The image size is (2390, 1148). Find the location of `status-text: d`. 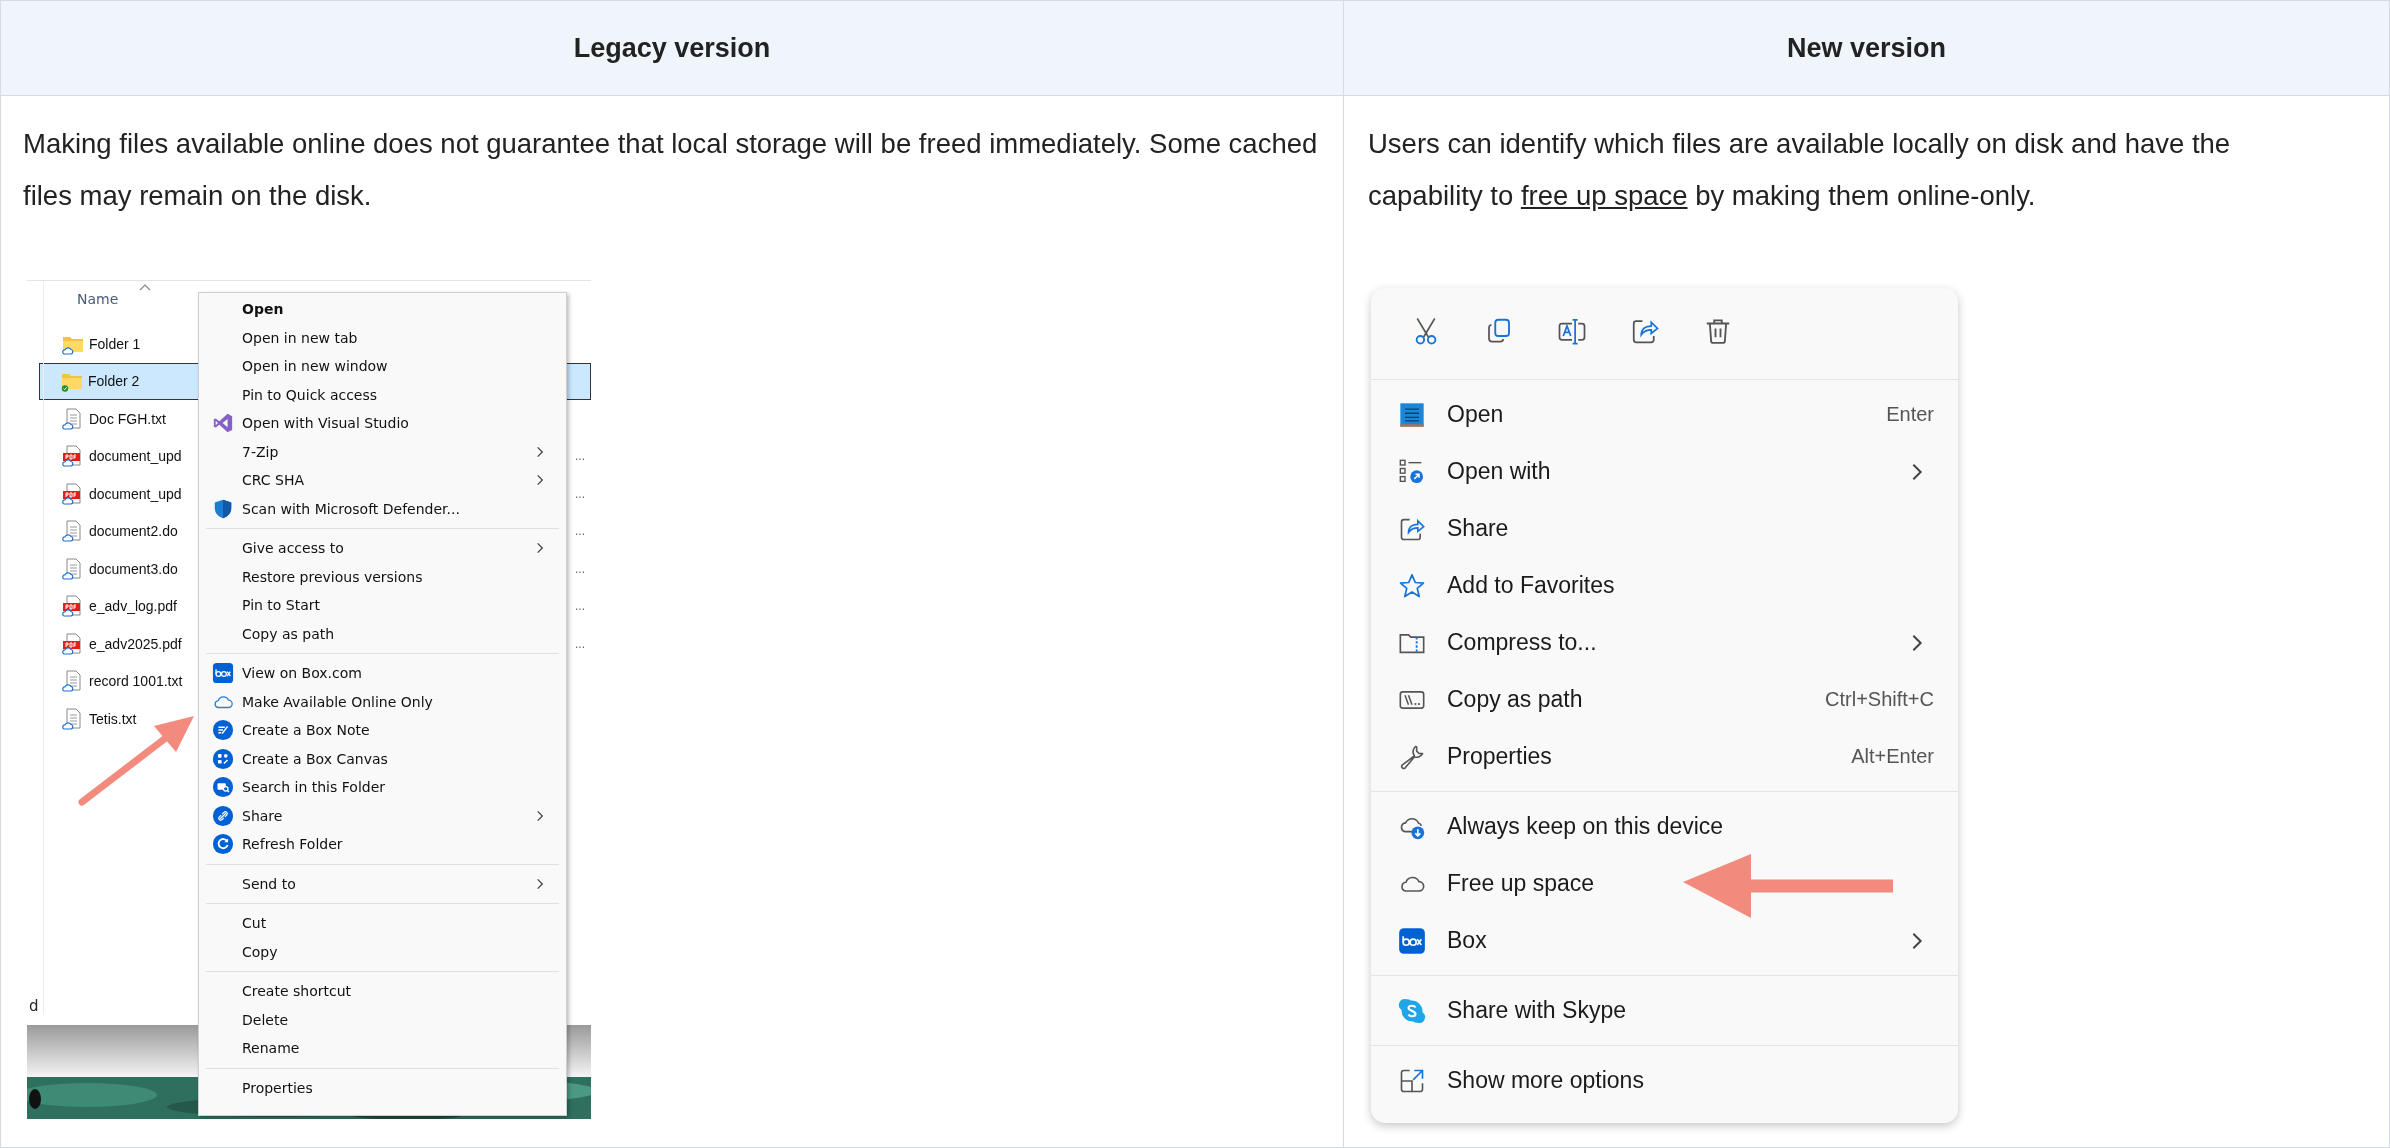

status-text: d is located at coordinates (34, 1006).